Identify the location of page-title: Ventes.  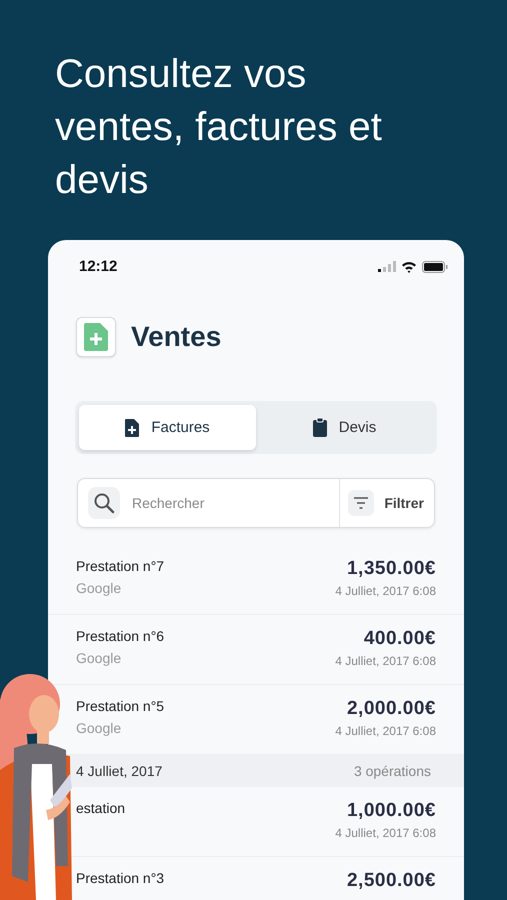
(176, 337).